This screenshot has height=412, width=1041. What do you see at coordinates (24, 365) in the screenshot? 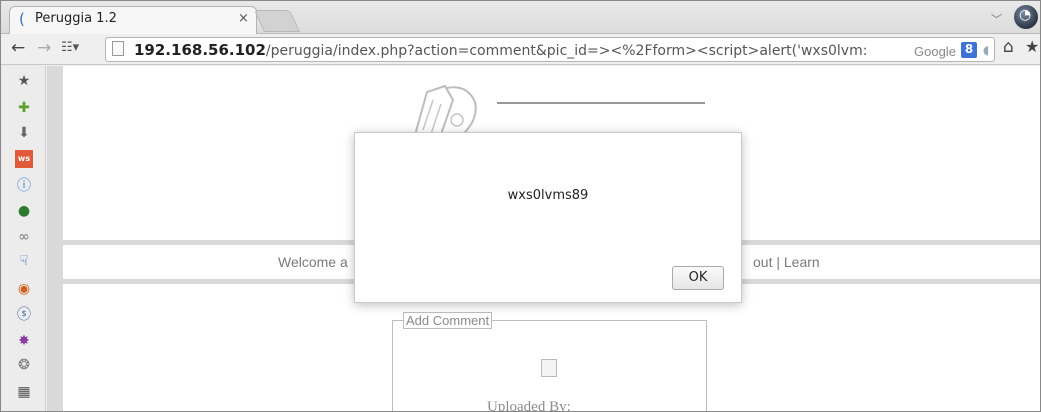
I see `palette-icon: ❂` at bounding box center [24, 365].